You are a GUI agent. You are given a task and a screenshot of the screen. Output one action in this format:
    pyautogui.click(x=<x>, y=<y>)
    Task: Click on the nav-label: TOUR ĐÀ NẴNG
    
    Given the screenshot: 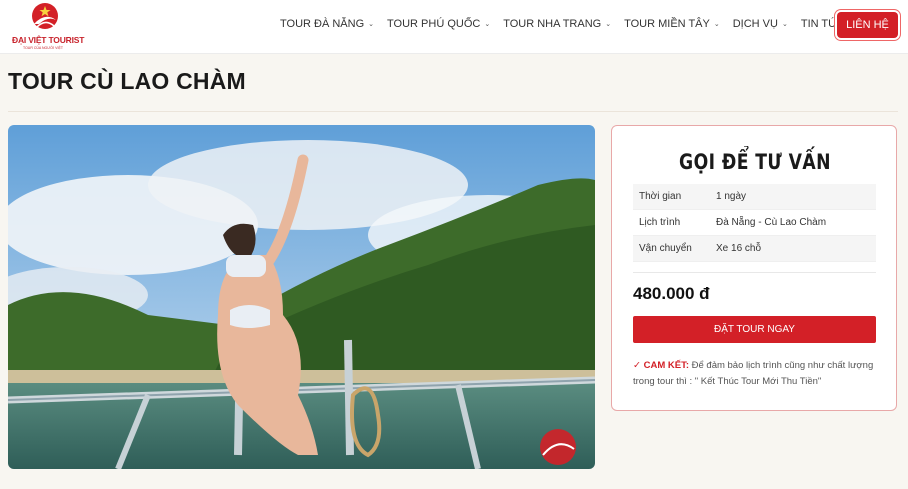 What is the action you would take?
    pyautogui.click(x=322, y=24)
    